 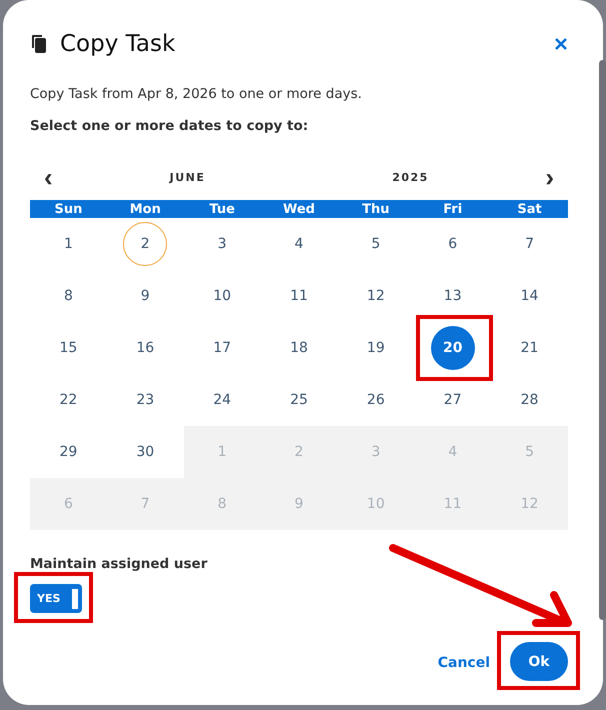 I want to click on yes-toggle: YES, so click(x=56, y=598).